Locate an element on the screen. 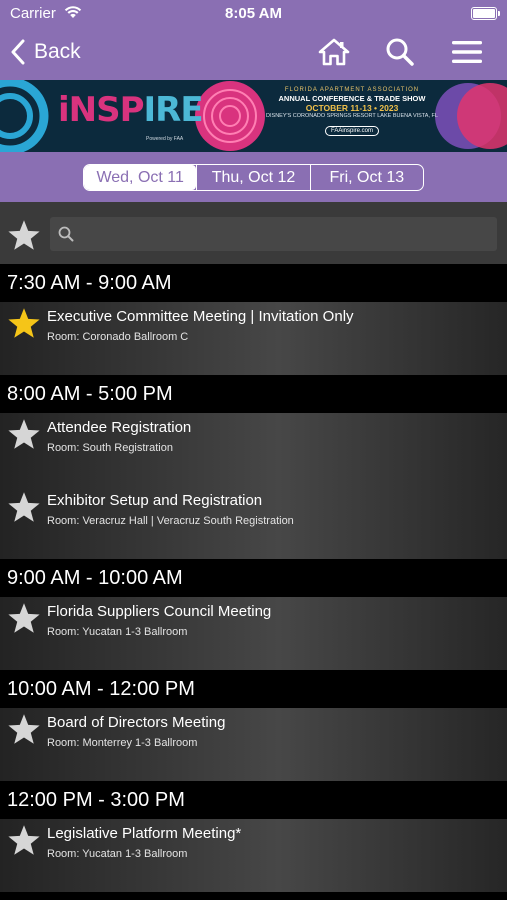 Image resolution: width=507 pixels, height=900 pixels. event-title: Board of Directors Meeting is located at coordinates (136, 722).